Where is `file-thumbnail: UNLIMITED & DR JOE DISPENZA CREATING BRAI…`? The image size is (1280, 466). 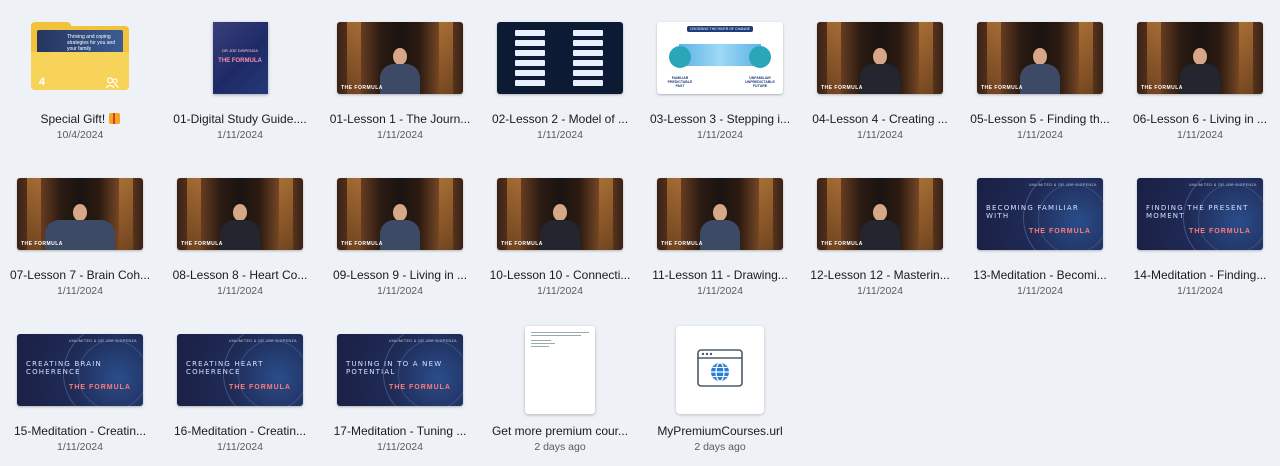
file-thumbnail: UNLIMITED & DR JOE DISPENZA CREATING BRAI… is located at coordinates (80, 370).